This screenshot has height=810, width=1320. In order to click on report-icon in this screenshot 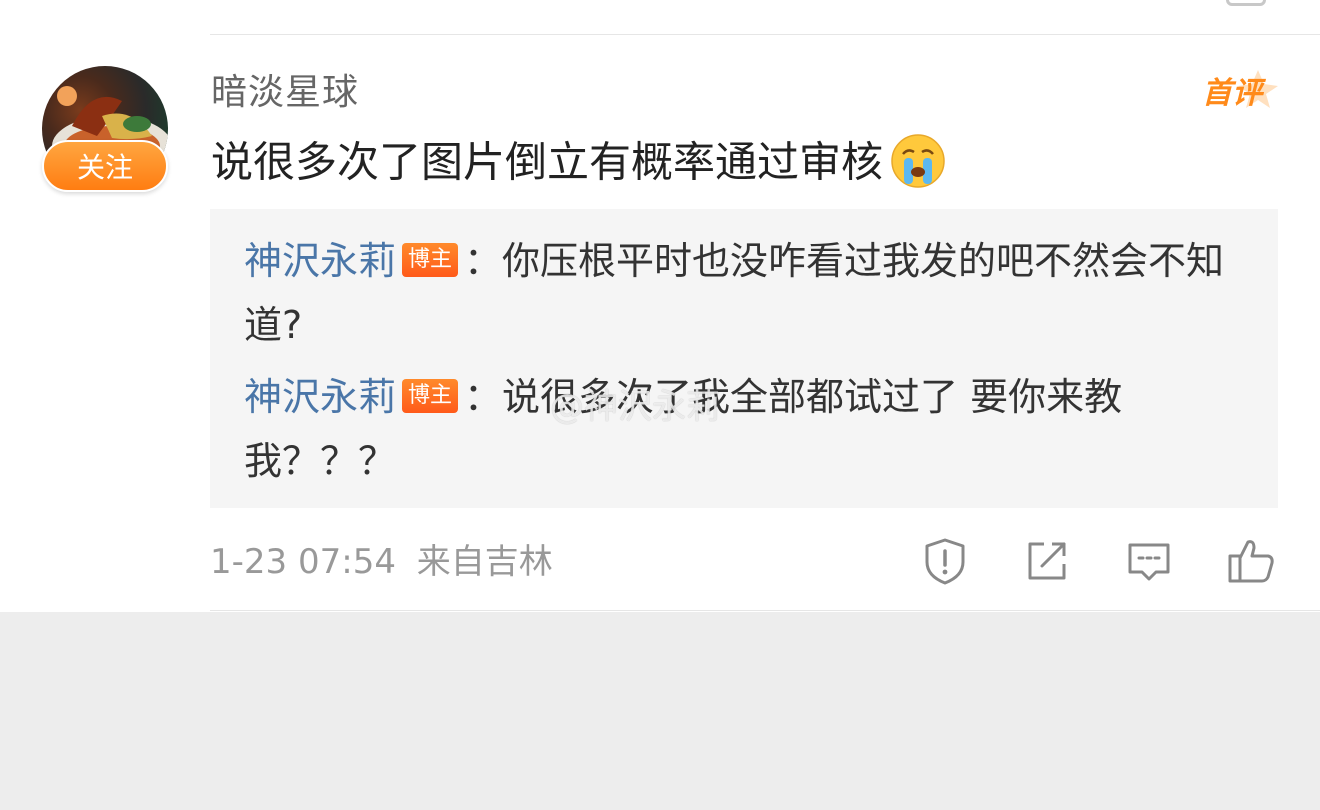, I will do `click(945, 561)`.